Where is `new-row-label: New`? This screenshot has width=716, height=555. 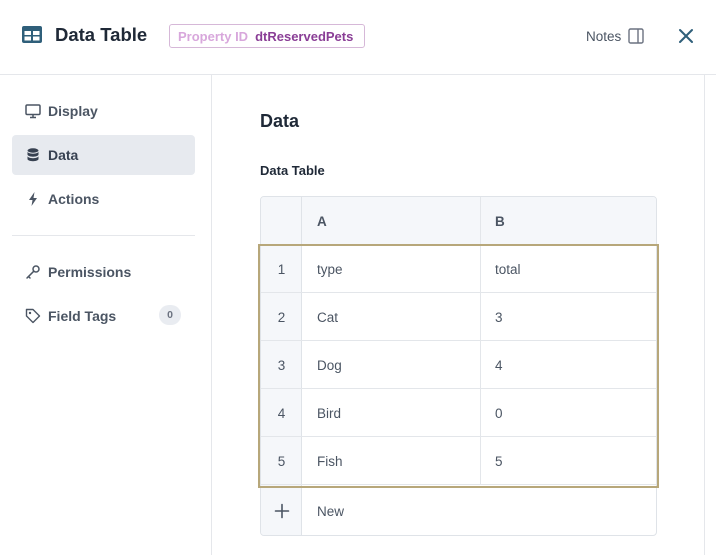 new-row-label: New is located at coordinates (330, 510).